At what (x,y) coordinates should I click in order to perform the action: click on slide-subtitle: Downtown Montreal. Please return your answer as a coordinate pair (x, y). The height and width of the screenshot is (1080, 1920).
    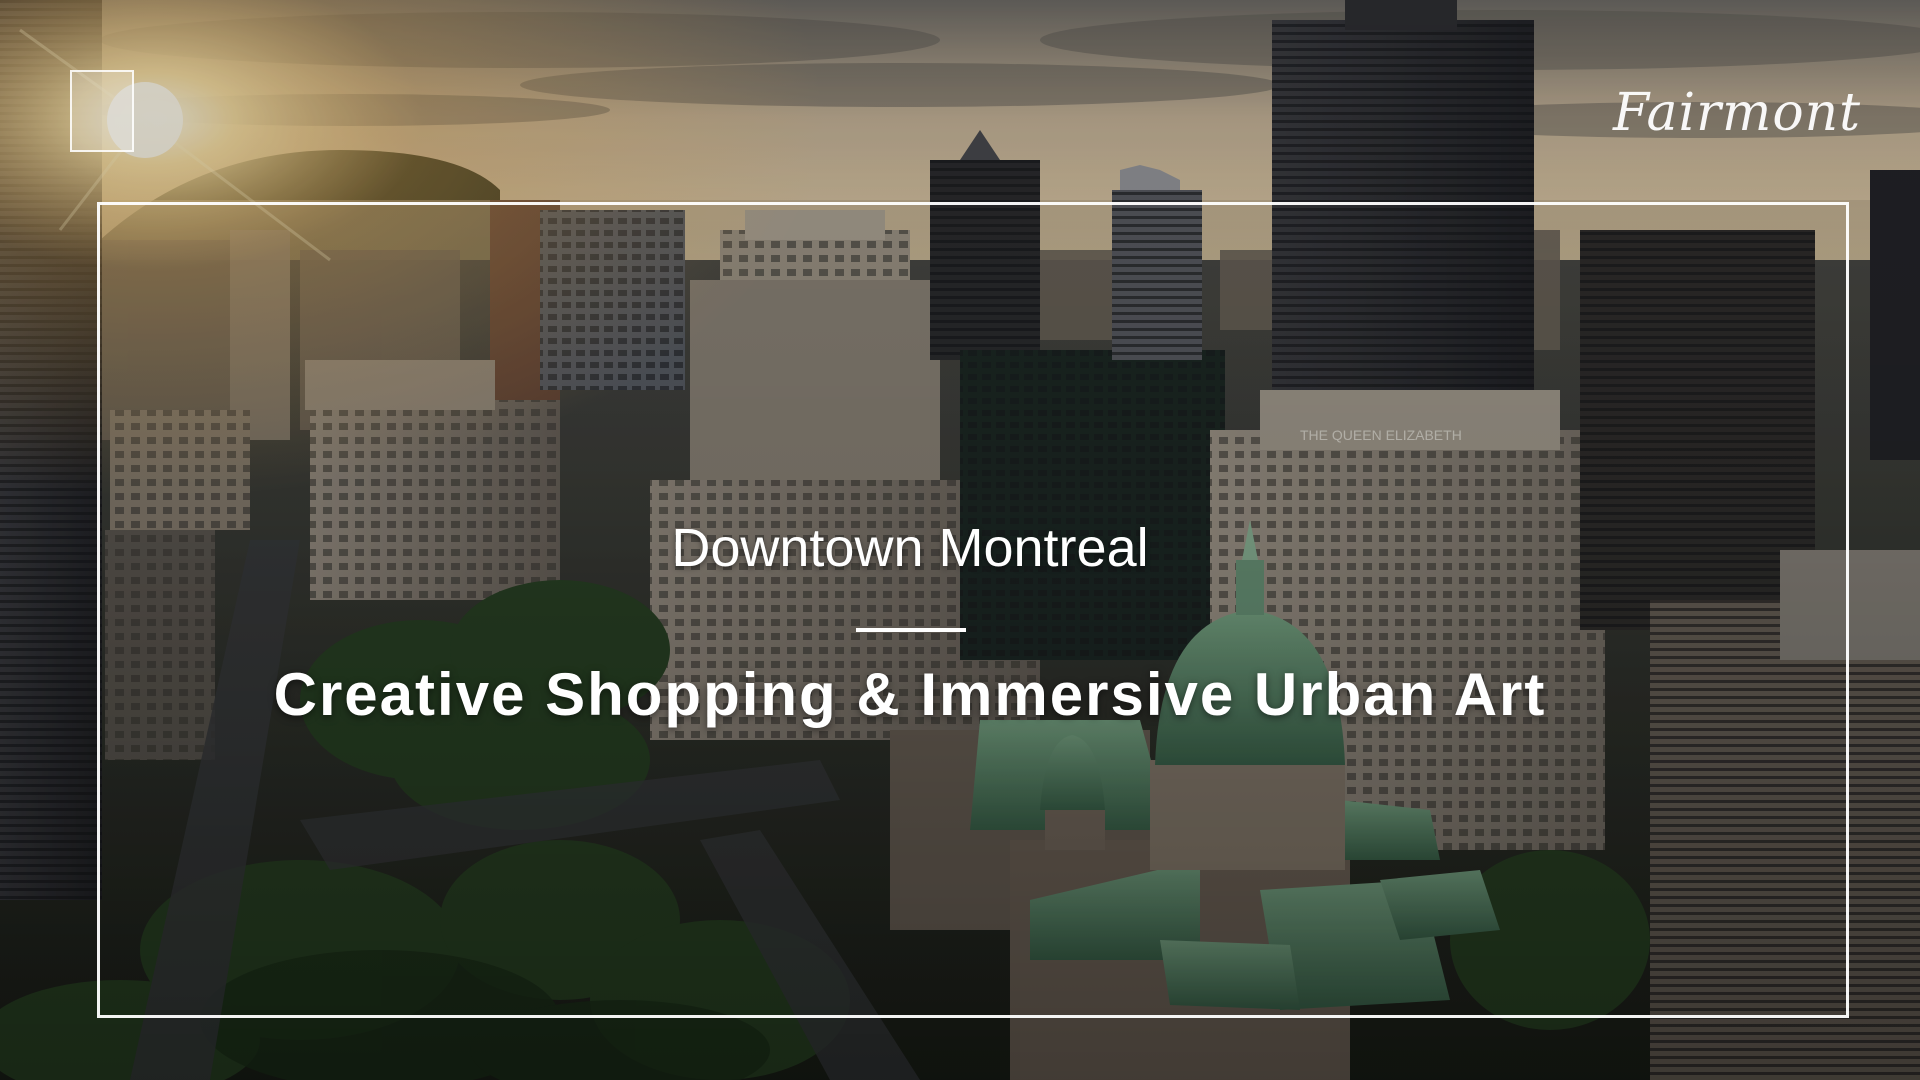
    Looking at the image, I should click on (910, 548).